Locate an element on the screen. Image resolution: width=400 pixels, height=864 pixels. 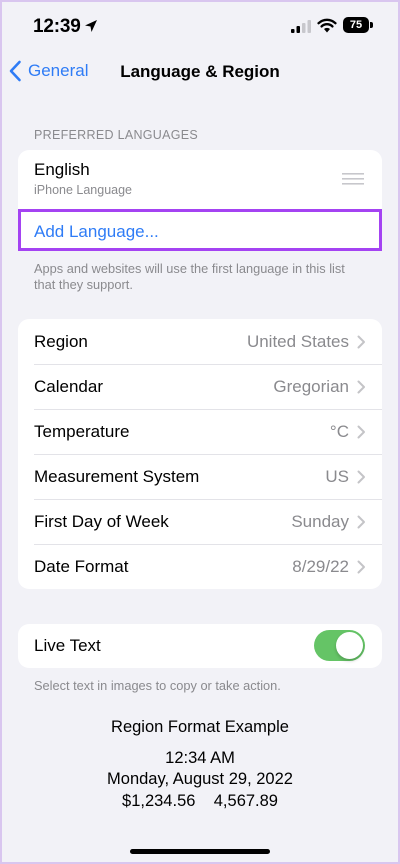
row-label: Measurement System is located at coordinates (117, 476).